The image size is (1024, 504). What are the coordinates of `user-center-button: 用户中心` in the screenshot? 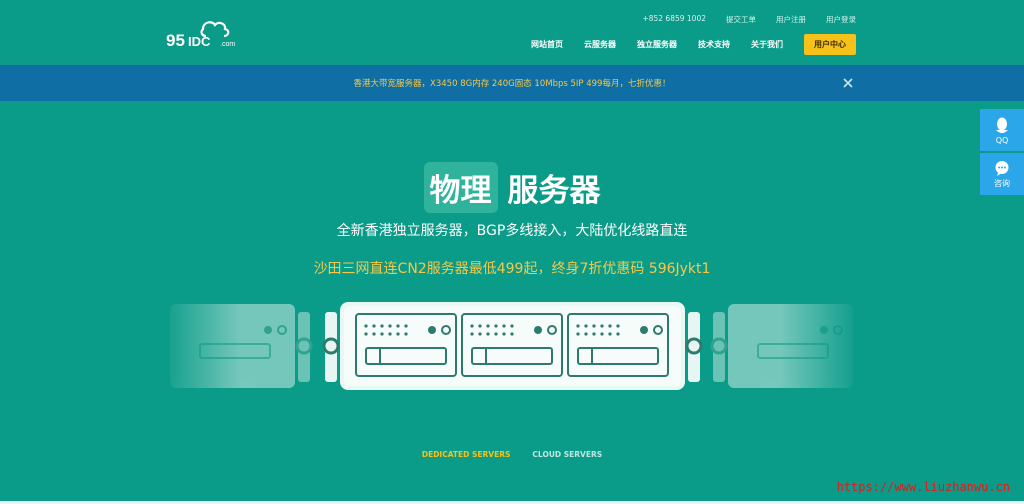 It's located at (830, 44).